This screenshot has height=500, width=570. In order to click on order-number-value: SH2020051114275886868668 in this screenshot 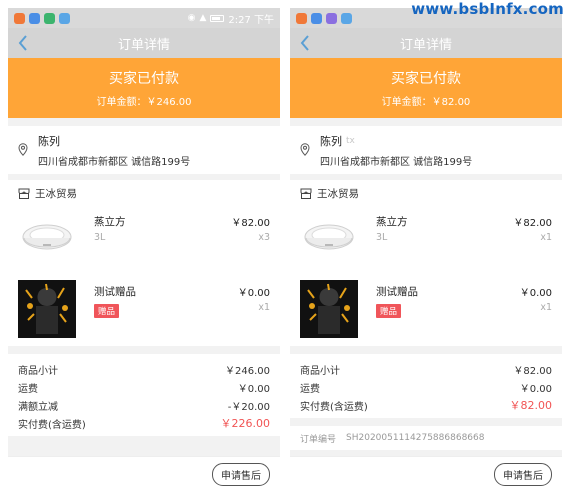, I will do `click(415, 438)`.